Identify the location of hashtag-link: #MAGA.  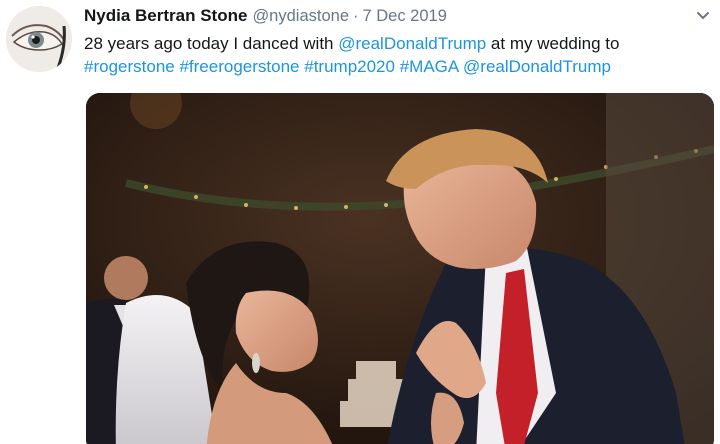
(429, 66).